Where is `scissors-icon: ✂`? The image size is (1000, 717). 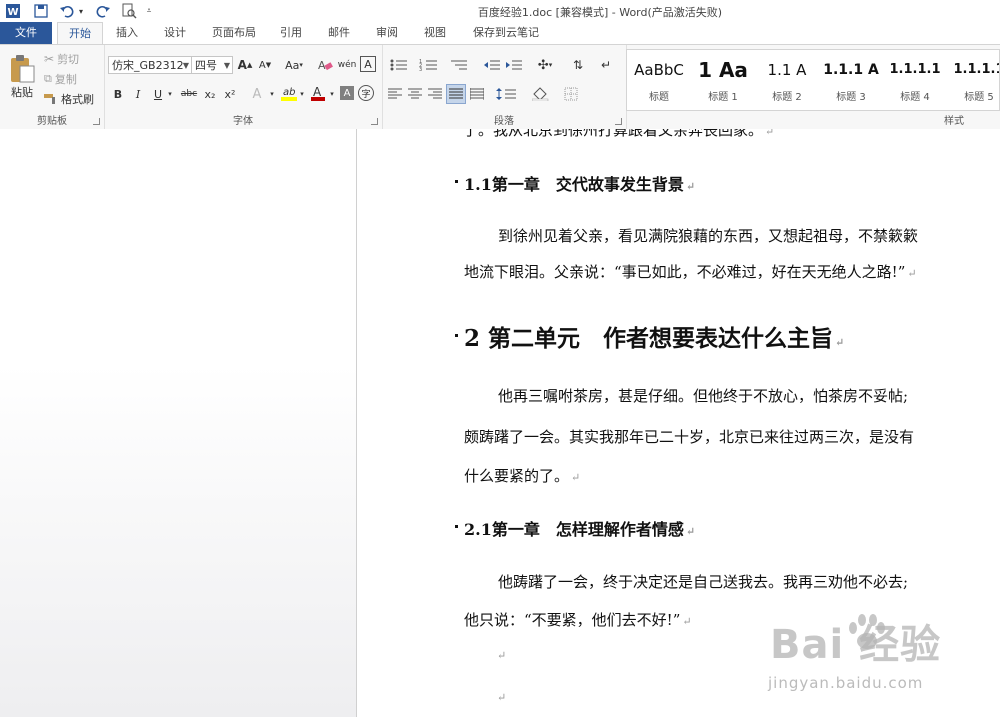
scissors-icon: ✂ is located at coordinates (49, 59).